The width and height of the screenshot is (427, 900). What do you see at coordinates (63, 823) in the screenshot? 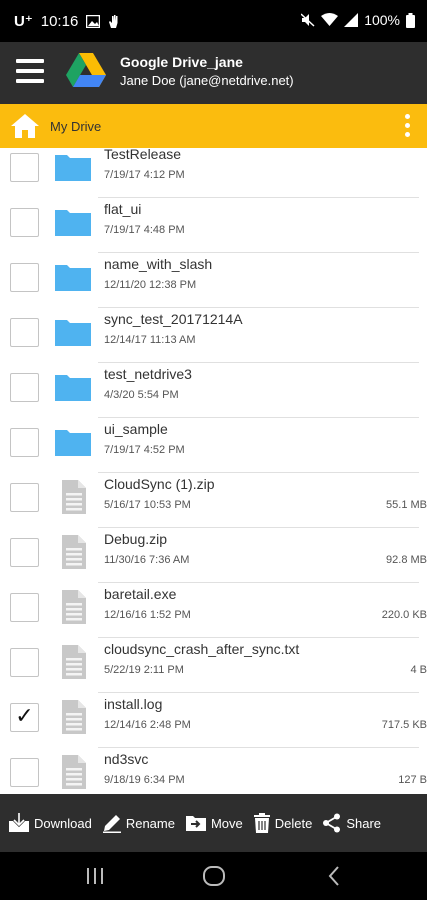
I see `download-label: Download` at bounding box center [63, 823].